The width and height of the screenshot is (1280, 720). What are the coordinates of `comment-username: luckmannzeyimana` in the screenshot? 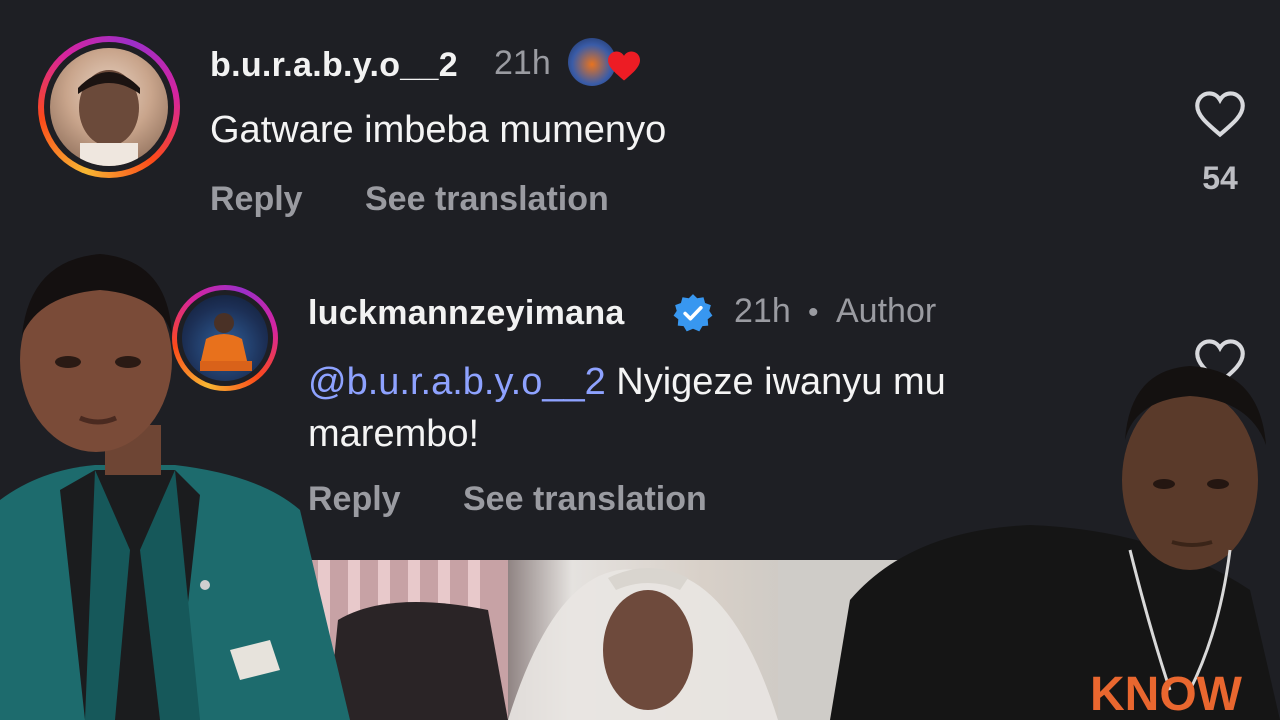 It's located at (466, 313).